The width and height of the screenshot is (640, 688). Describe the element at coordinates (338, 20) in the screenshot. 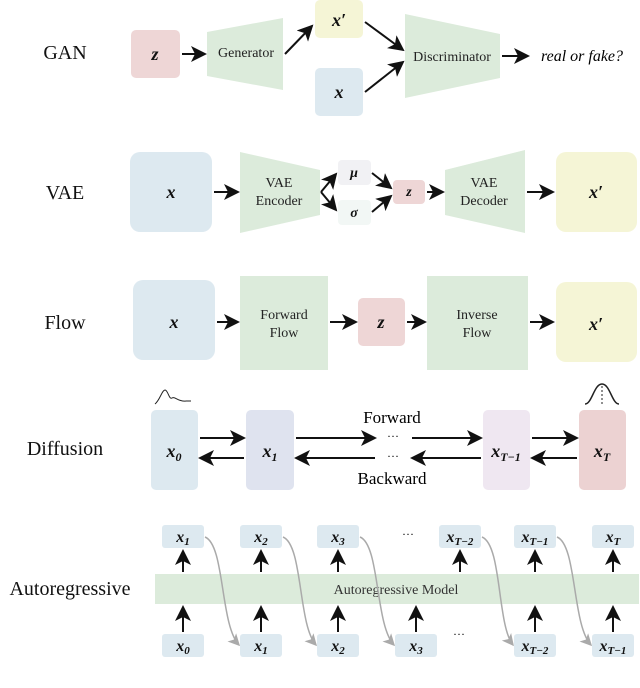

I see `gan-x-prime: x′` at that location.